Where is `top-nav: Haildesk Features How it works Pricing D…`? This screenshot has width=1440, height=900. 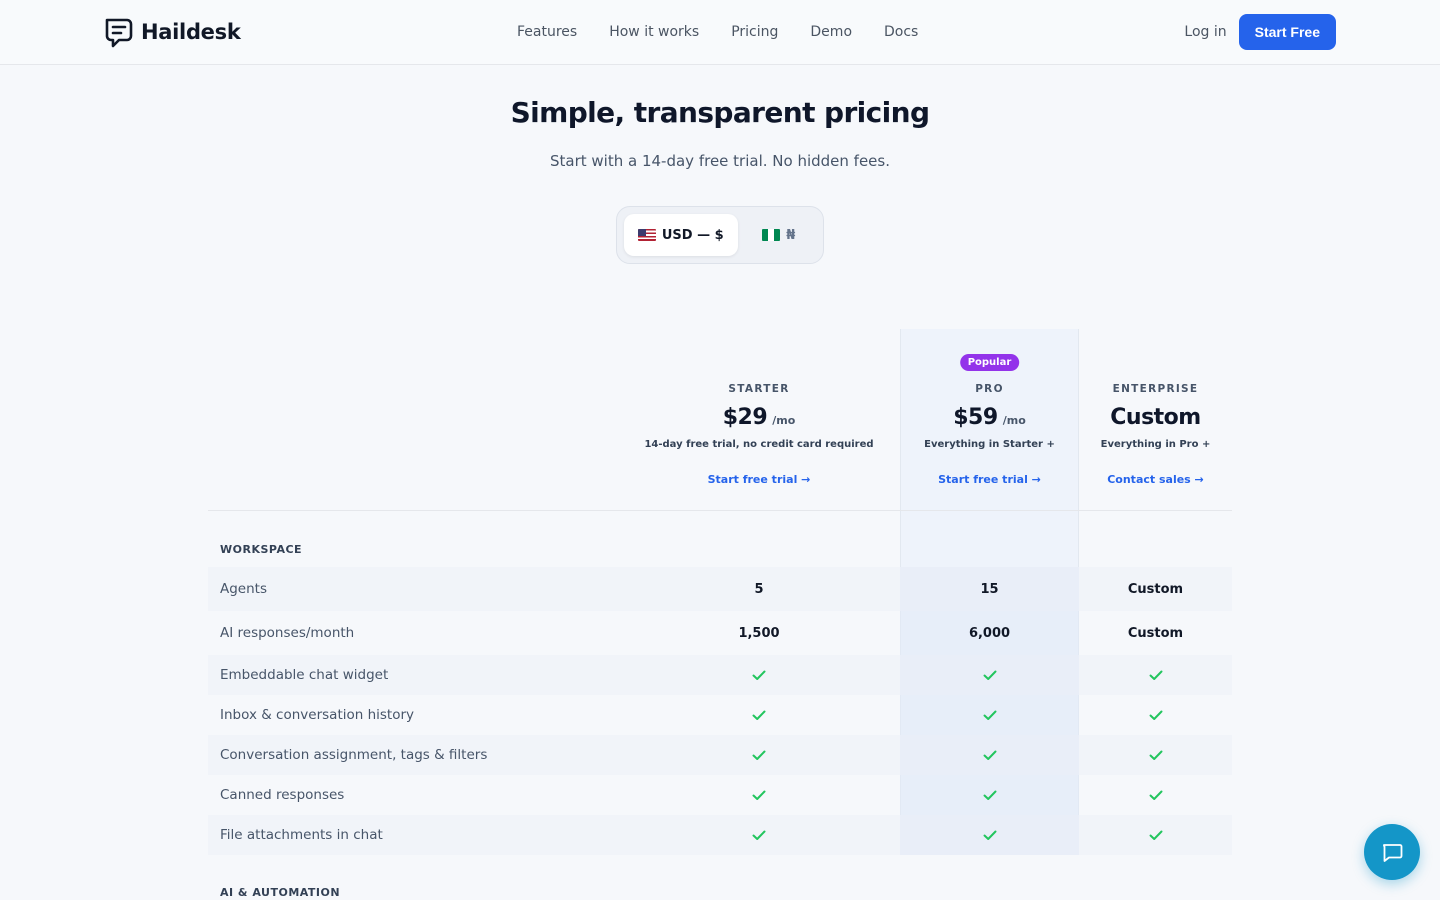
top-nav: Haildesk Features How it works Pricing D… is located at coordinates (720, 32).